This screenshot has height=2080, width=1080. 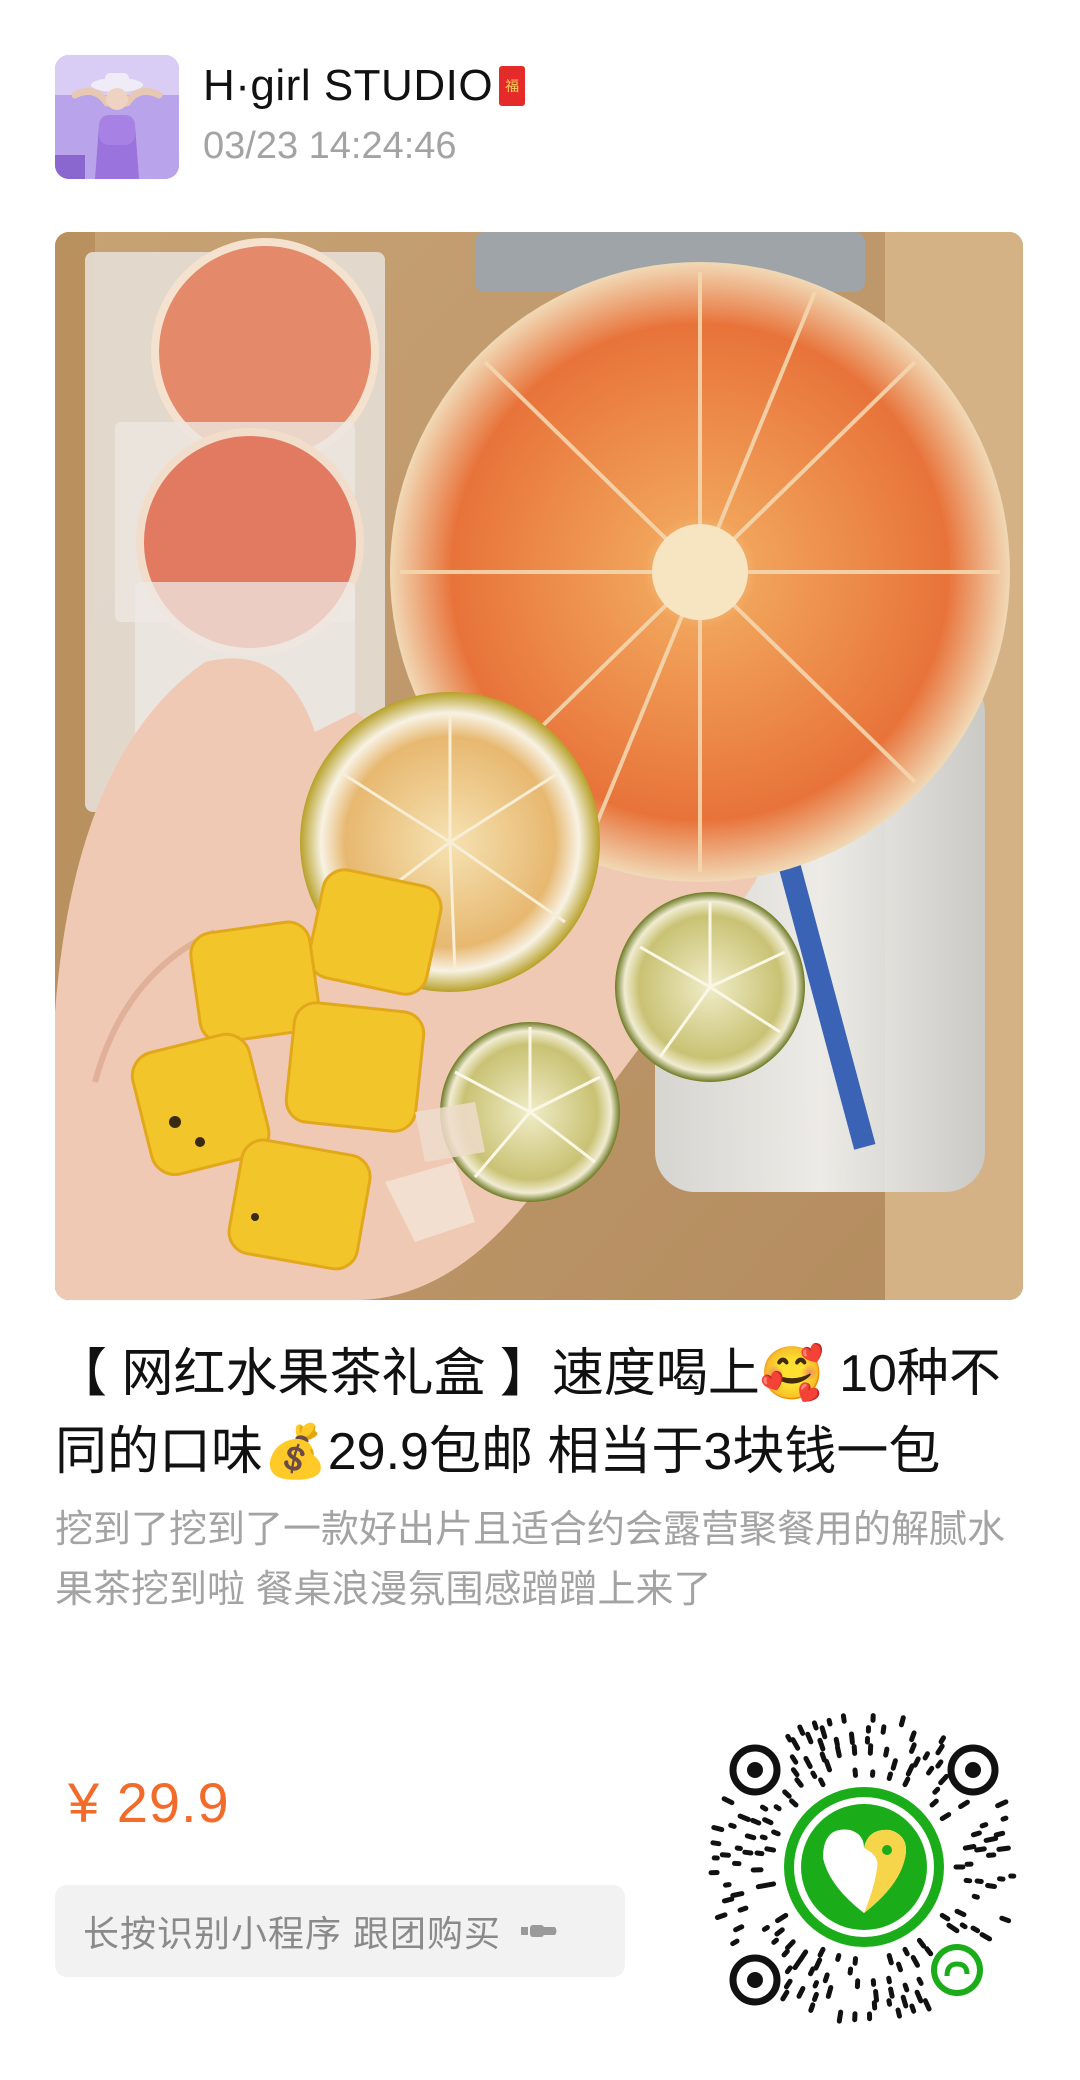 I want to click on header-text: H·girl STUDIO 福 03/23 14:24:46, so click(x=364, y=111).